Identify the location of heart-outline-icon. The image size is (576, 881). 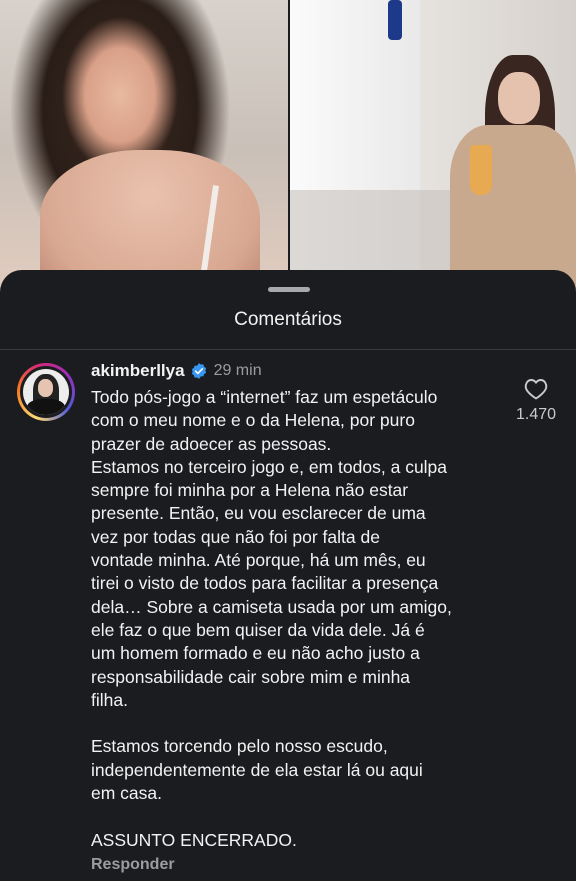
(536, 389).